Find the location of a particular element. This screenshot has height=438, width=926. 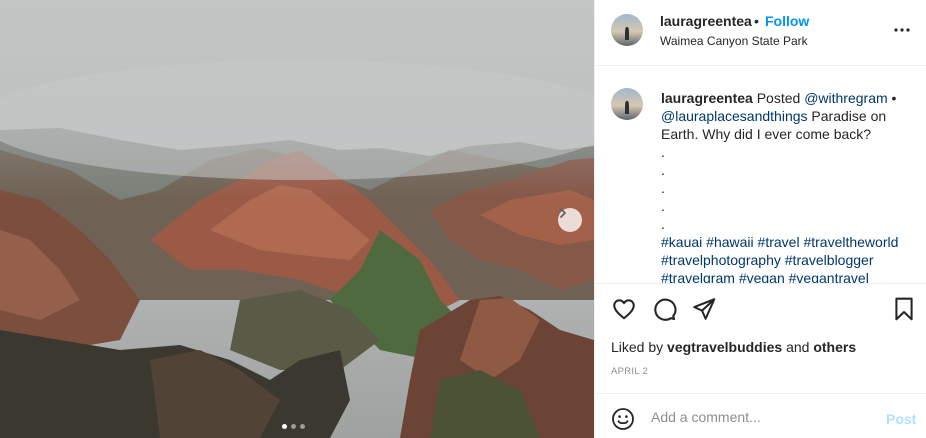

hashtag-link: #travelphotography is located at coordinates (721, 260).